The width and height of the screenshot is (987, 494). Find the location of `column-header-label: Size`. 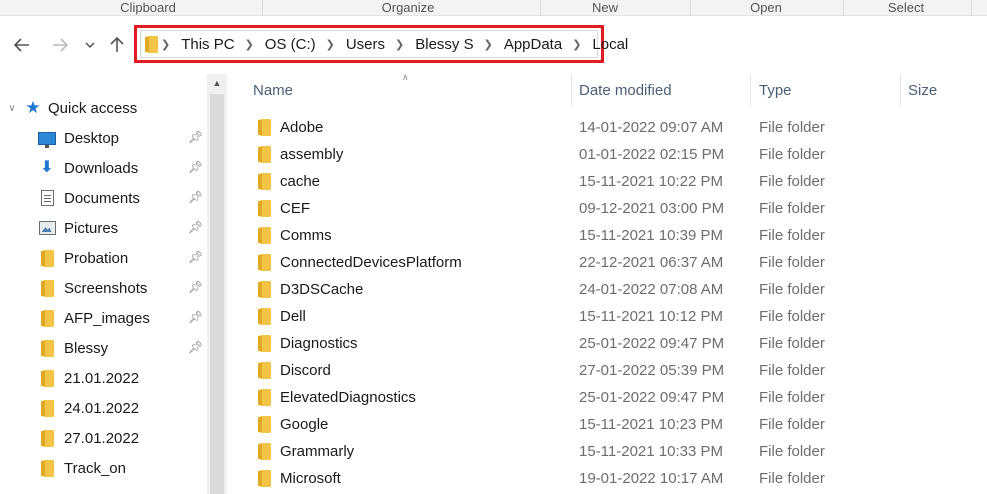

column-header-label: Size is located at coordinates (923, 90).